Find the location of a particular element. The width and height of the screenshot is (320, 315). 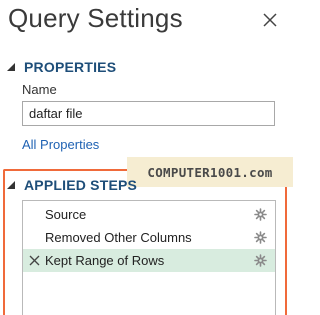

query-name-field is located at coordinates (148, 113).